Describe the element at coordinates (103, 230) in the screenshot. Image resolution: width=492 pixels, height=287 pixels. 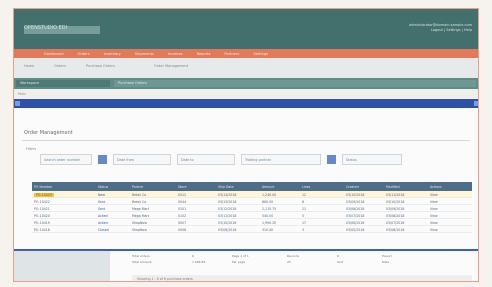
I see `table-cell: Closed` at that location.